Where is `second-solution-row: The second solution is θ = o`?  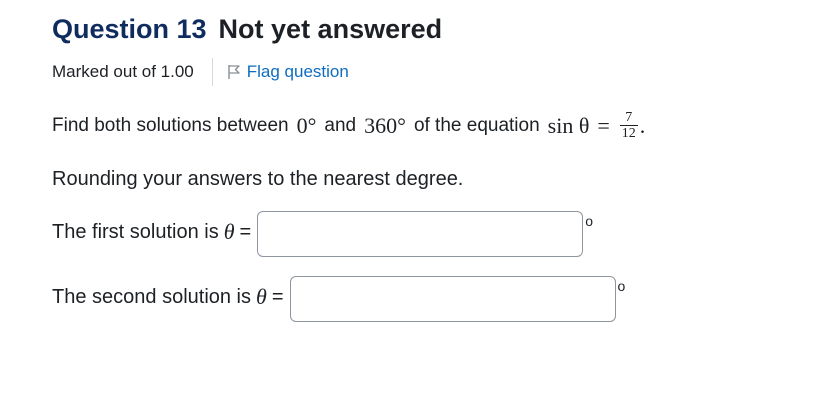 second-solution-row: The second solution is θ = o is located at coordinates (338, 299).